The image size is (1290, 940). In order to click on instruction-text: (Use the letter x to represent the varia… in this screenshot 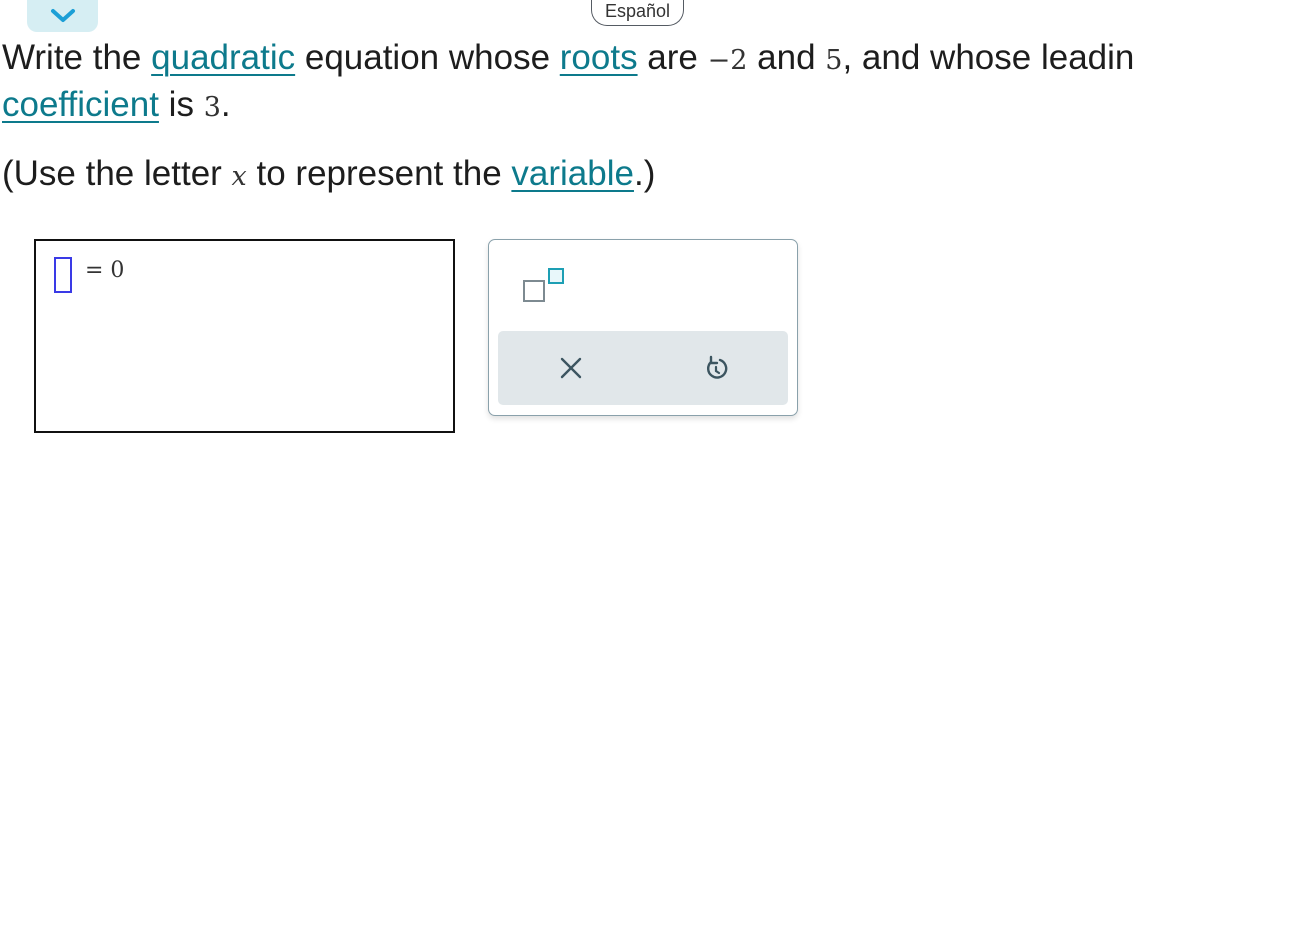, I will do `click(328, 175)`.